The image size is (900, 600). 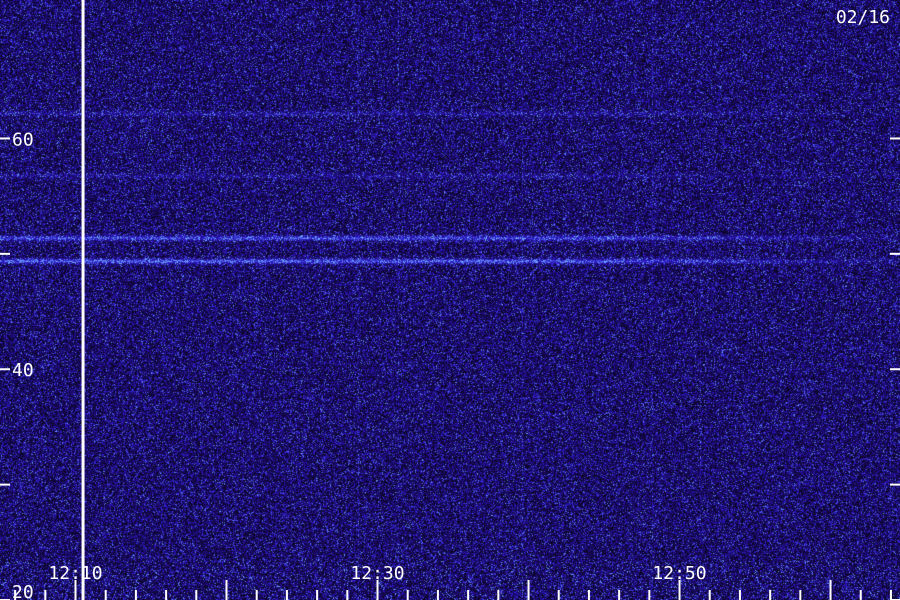 What do you see at coordinates (453, 581) in the screenshot?
I see `x-axis-ticks: 12:10 12:30 12:50` at bounding box center [453, 581].